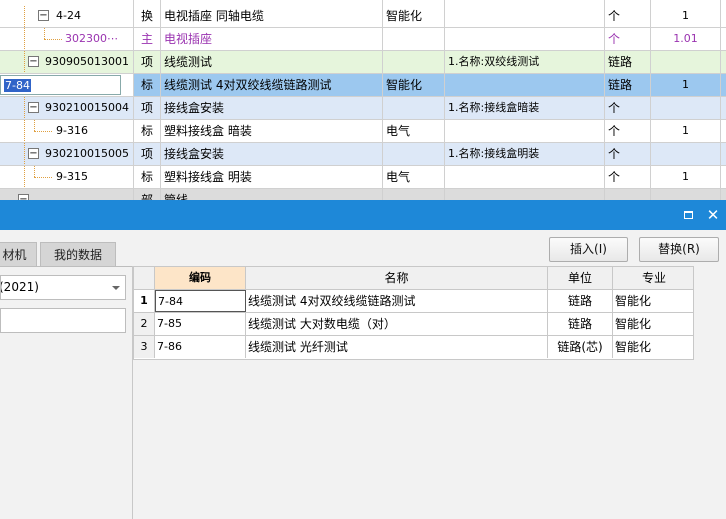  Describe the element at coordinates (525, 62) in the screenshot. I see `row-feature: 1.名称:双绞线测试` at that location.